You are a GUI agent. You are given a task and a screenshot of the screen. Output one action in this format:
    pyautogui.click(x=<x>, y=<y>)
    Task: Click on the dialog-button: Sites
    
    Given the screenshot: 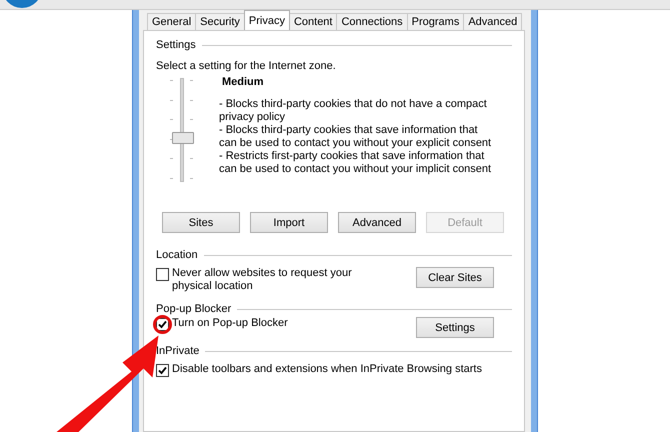 What is the action you would take?
    pyautogui.click(x=201, y=222)
    